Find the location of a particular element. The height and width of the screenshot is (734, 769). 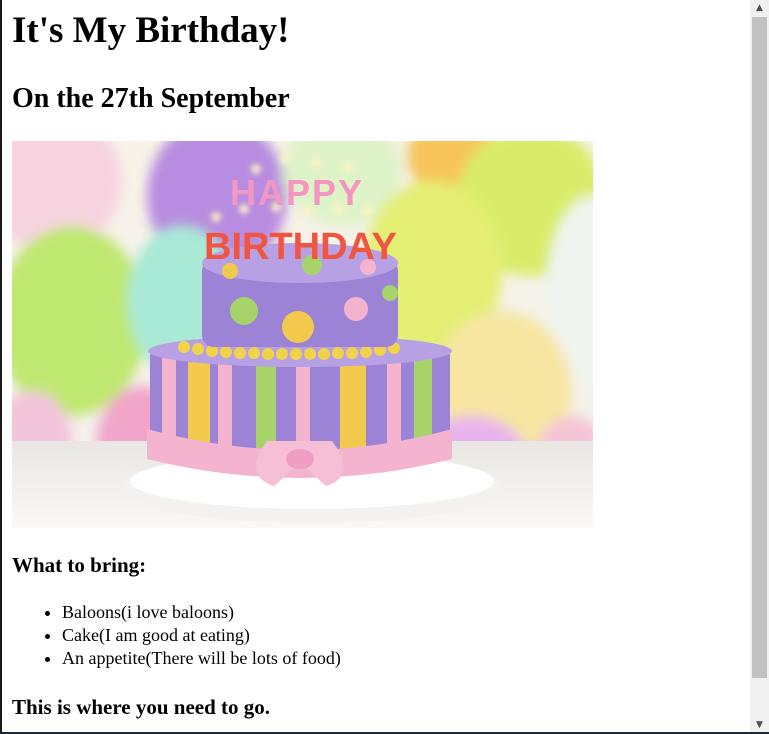

location-heading: This is where you need to go. is located at coordinates (141, 707).